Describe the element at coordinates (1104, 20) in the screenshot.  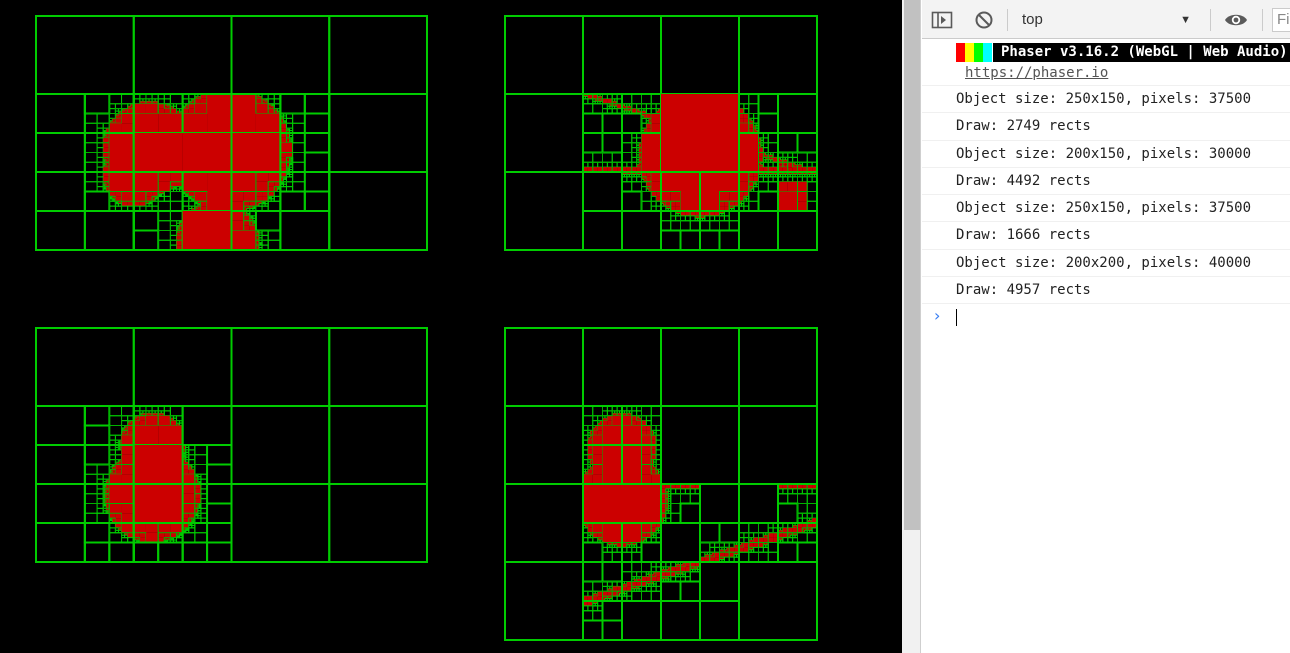
I see `context-selector: top ▼` at that location.